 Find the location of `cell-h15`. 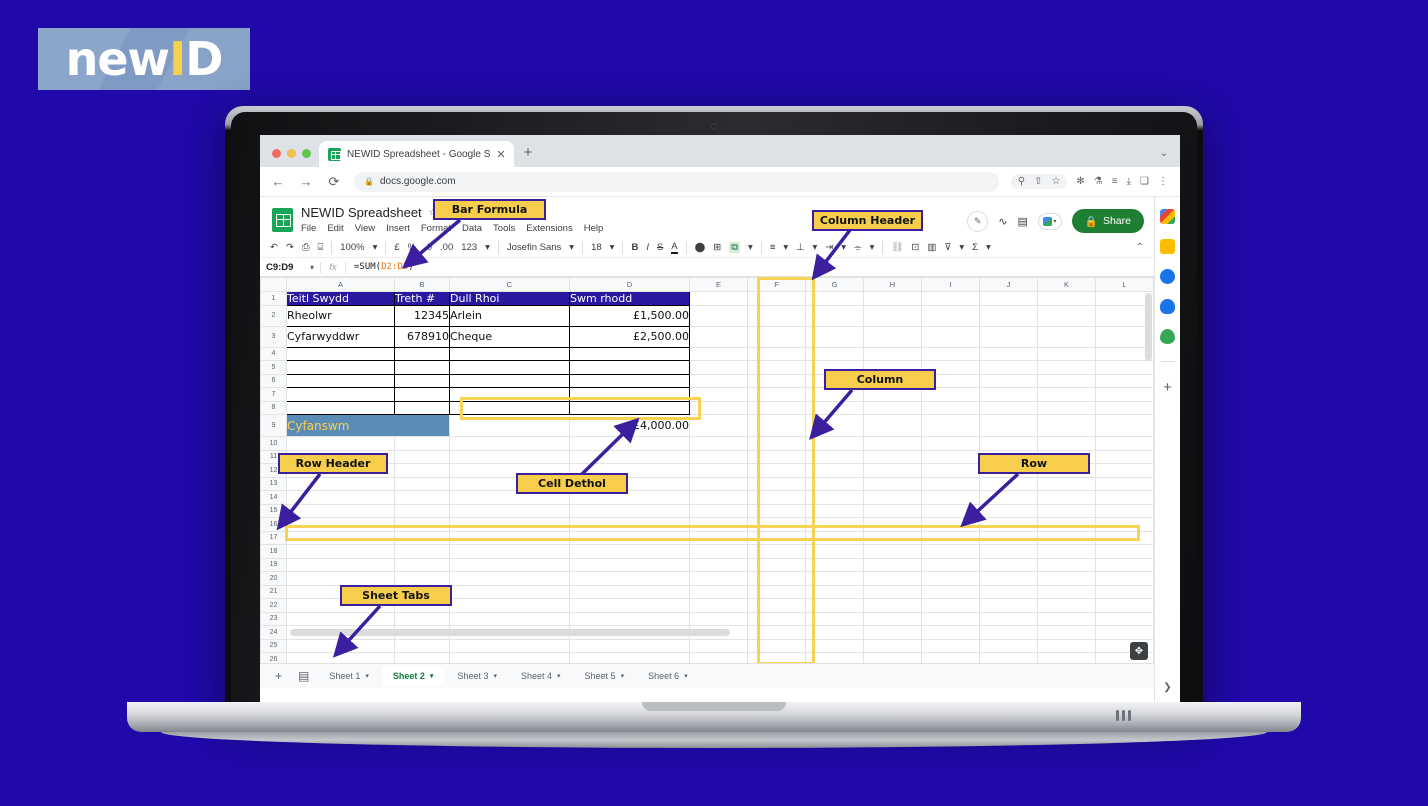

cell-h15 is located at coordinates (892, 510).